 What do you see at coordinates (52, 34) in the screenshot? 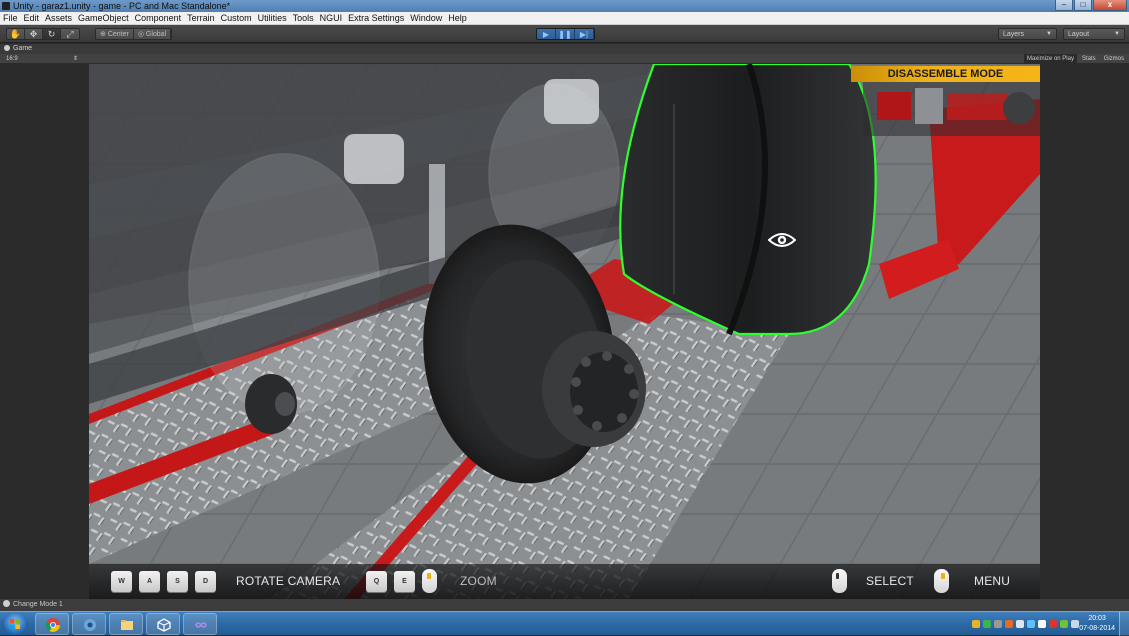
I see `rotate-tool-icon: ↻` at bounding box center [52, 34].